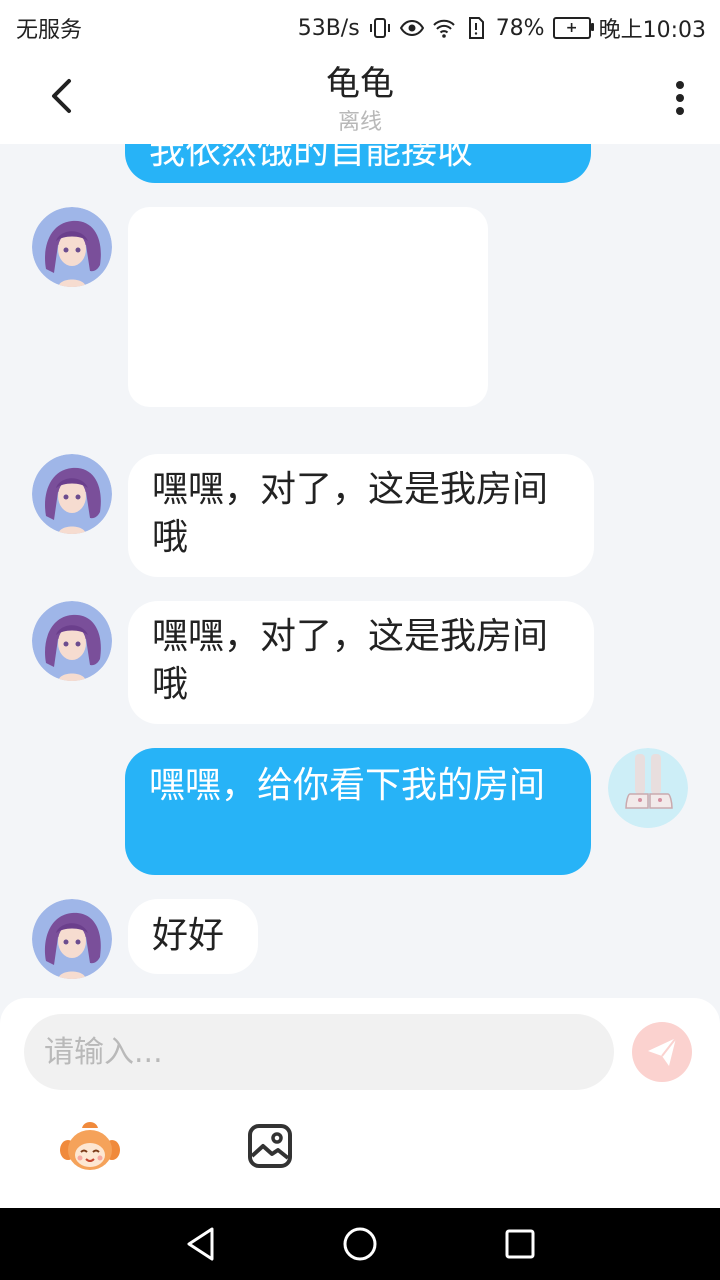  I want to click on mascot-icon, so click(90, 1146).